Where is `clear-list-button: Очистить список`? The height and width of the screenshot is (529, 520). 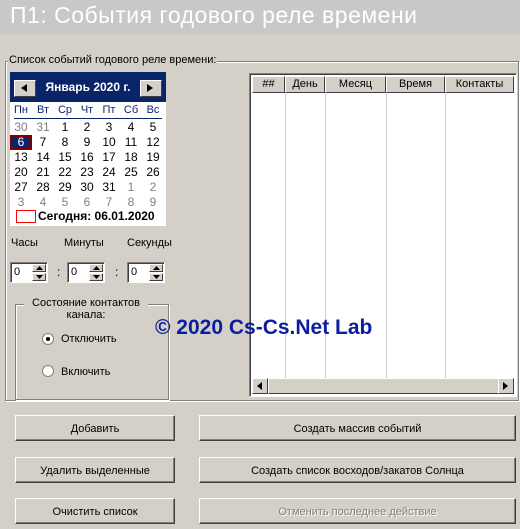 clear-list-button: Очистить список is located at coordinates (95, 511).